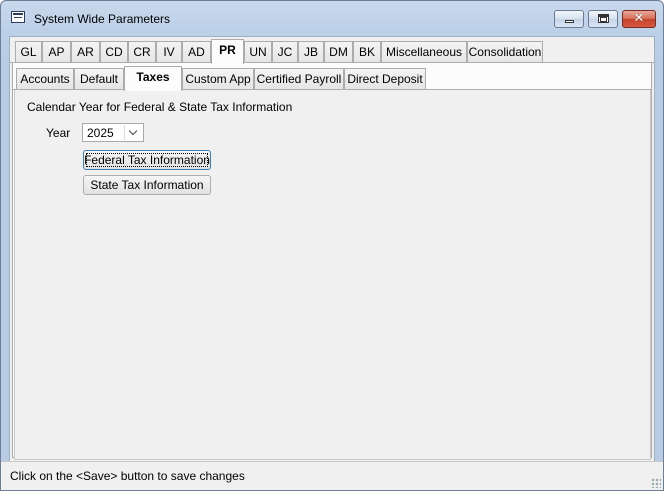 The image size is (664, 491). I want to click on maximize-icon, so click(603, 18).